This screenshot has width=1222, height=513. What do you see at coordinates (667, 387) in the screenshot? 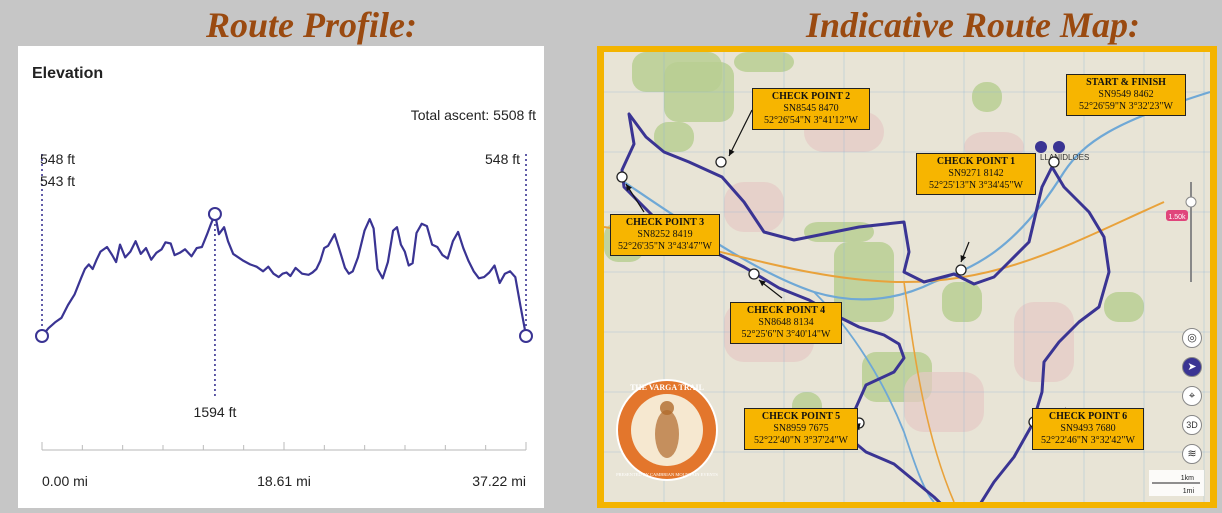
I see `badge-title: THE VARGA TRAIL` at bounding box center [667, 387].